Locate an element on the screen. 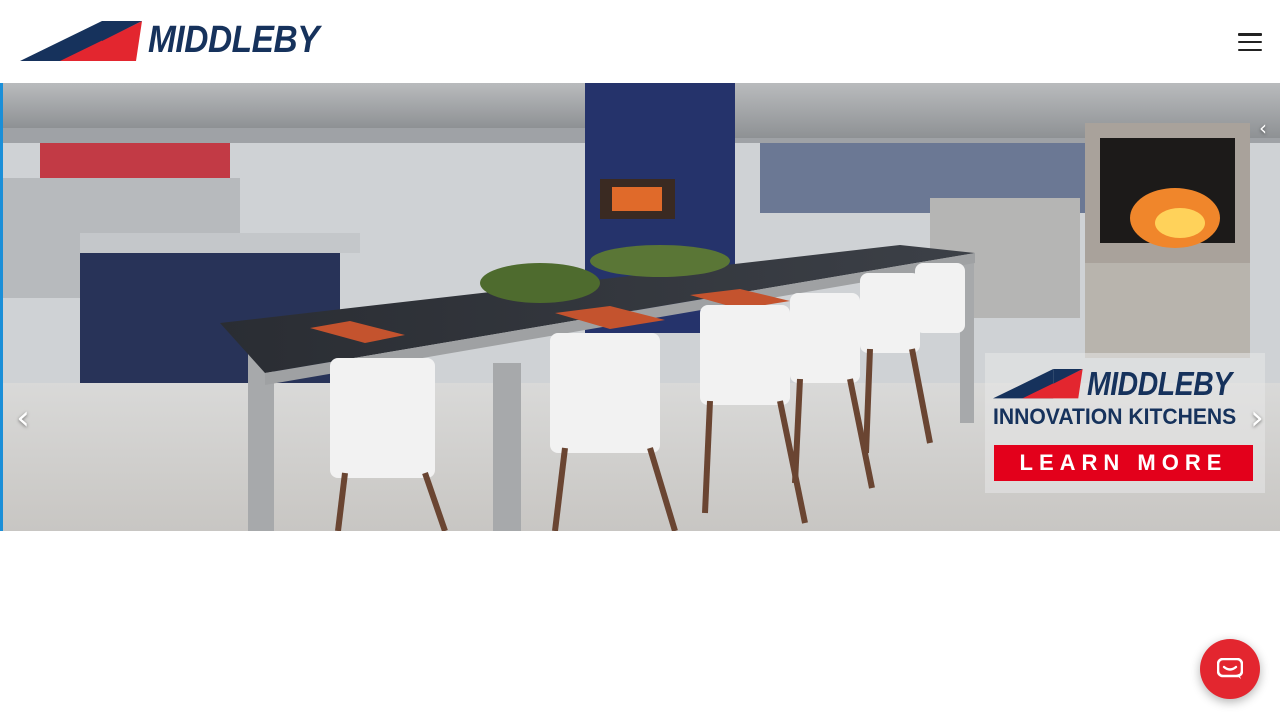 Image resolution: width=1280 pixels, height=720 pixels. logo-mark-icon is located at coordinates (81, 41).